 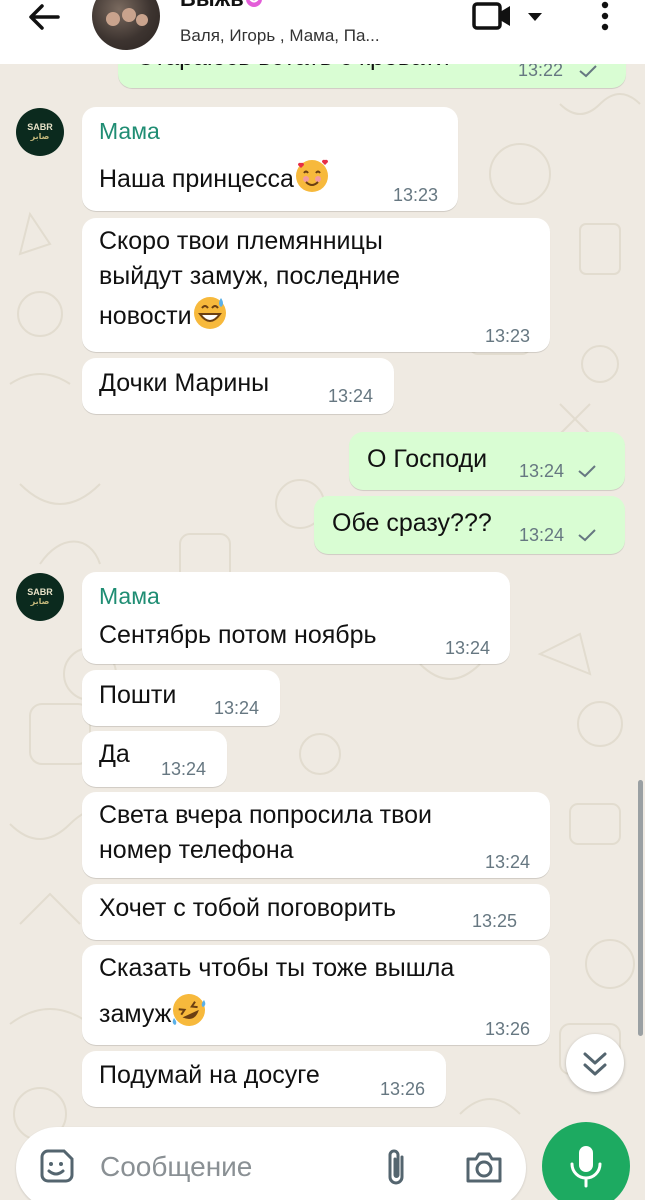 What do you see at coordinates (44, 17) in the screenshot?
I see `back-arrow-icon` at bounding box center [44, 17].